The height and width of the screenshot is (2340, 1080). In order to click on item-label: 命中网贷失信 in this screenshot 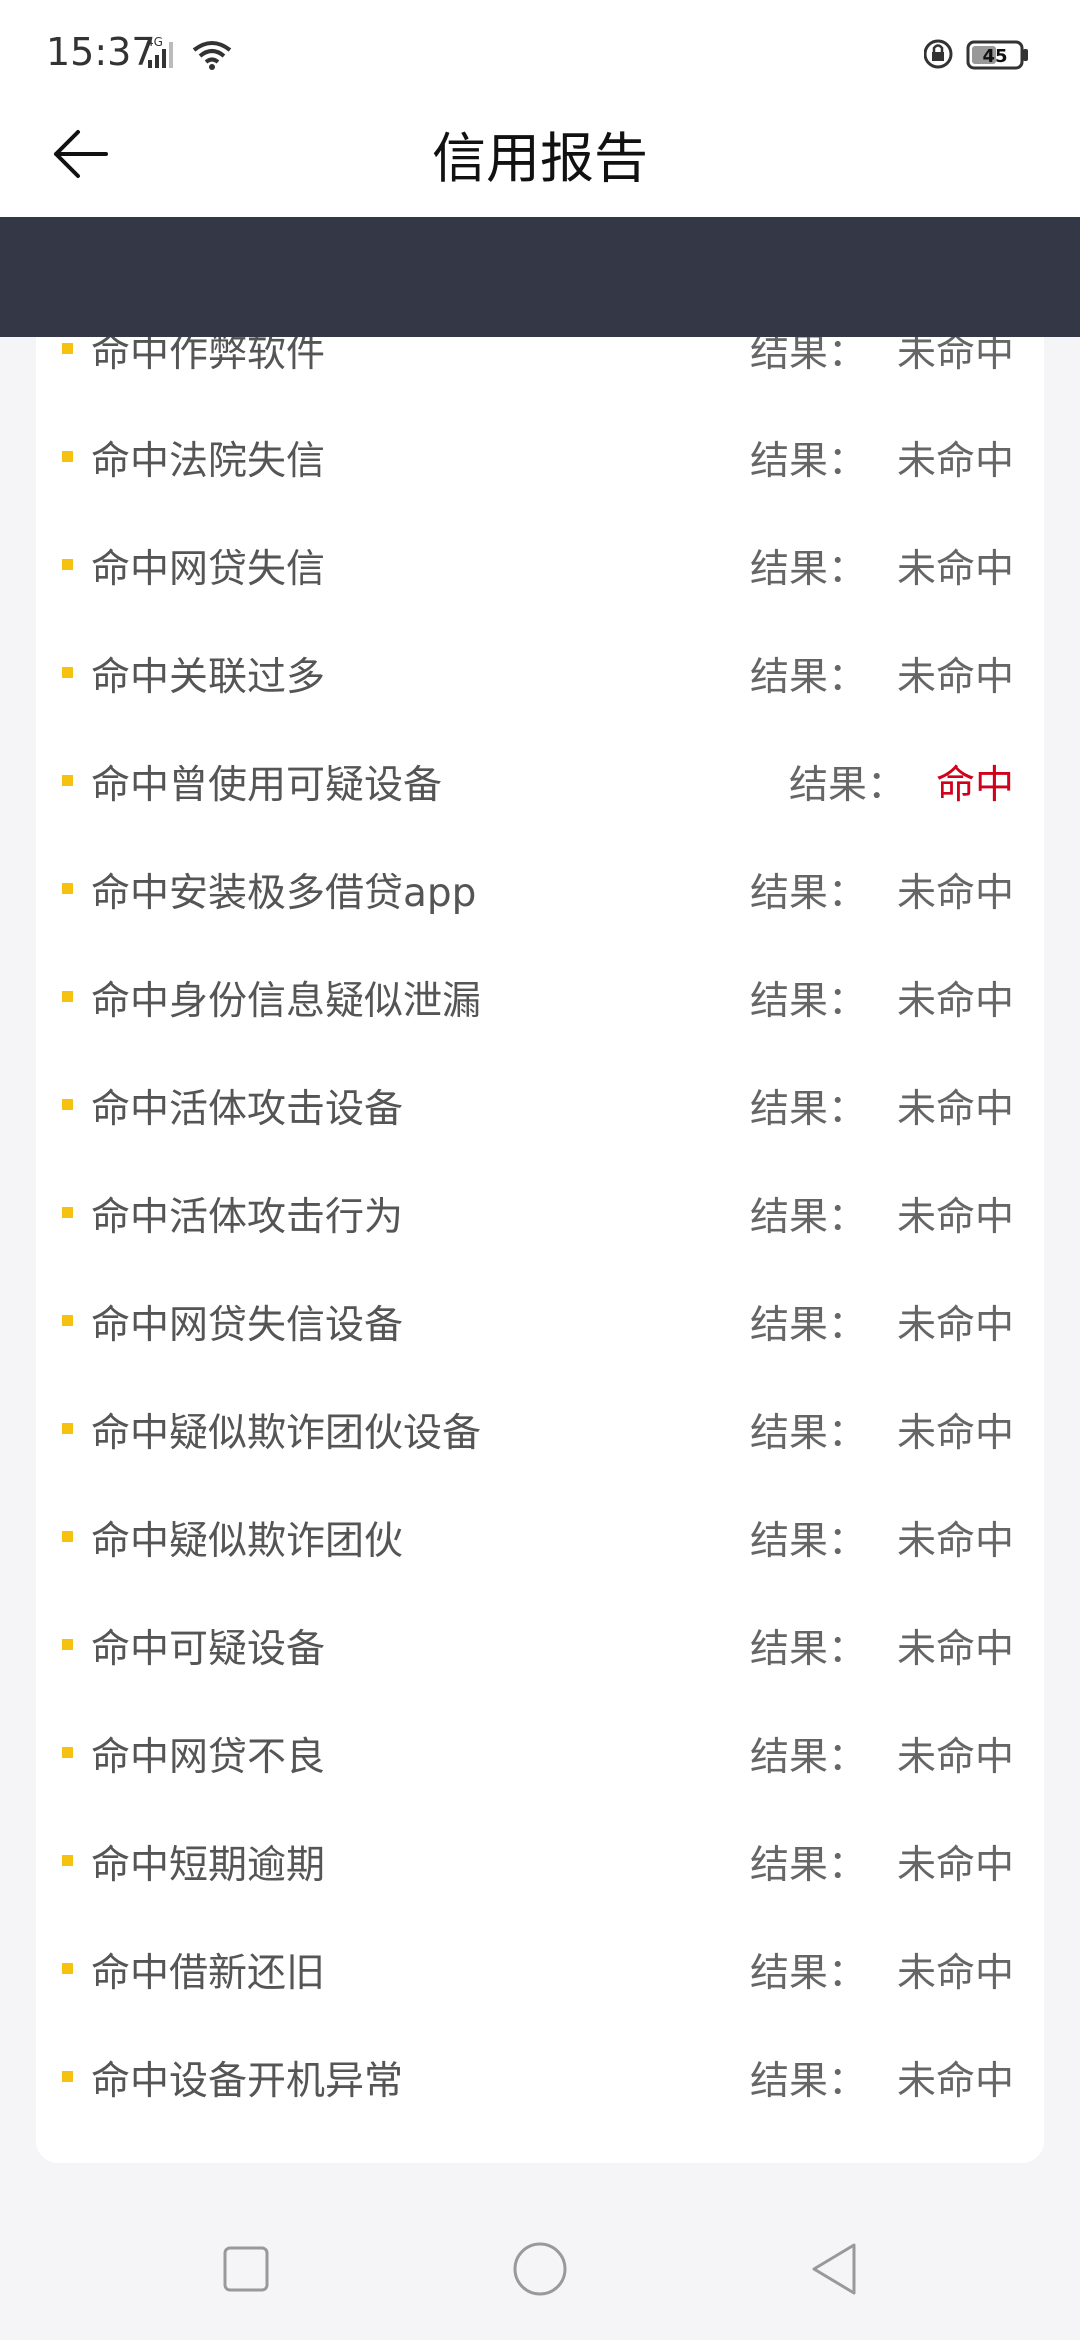, I will do `click(208, 569)`.